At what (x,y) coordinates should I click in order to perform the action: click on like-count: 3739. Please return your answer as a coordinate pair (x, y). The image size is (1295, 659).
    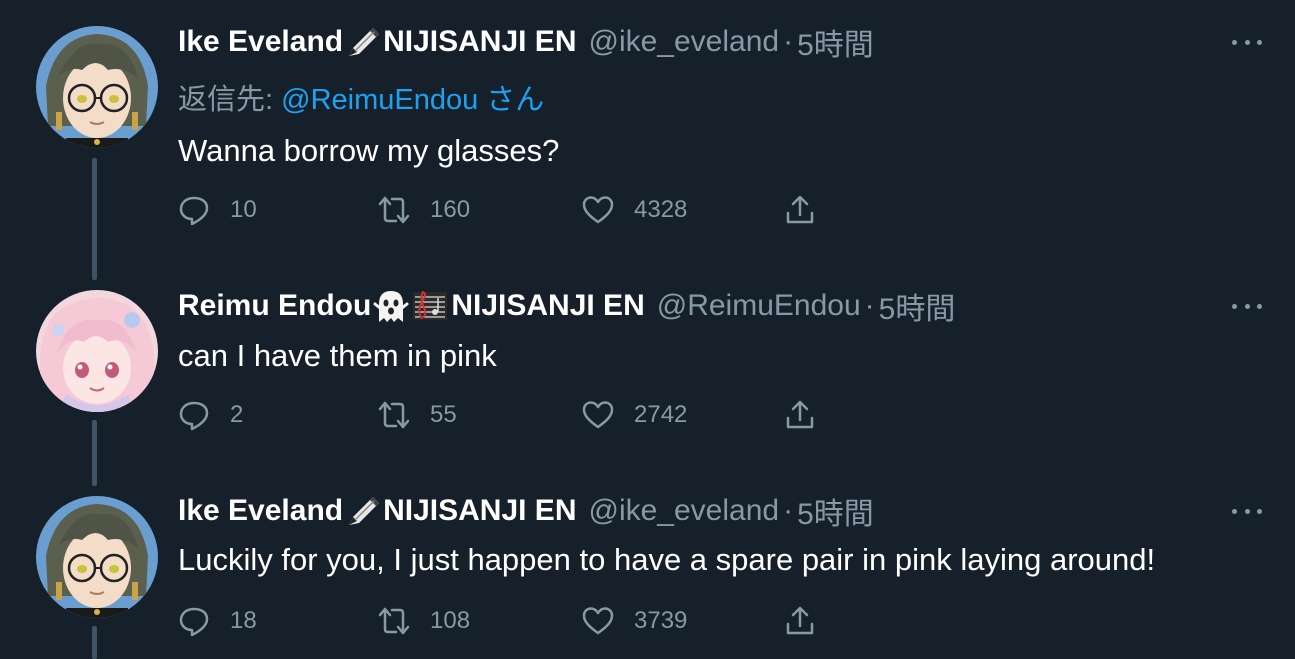
    Looking at the image, I should click on (661, 620).